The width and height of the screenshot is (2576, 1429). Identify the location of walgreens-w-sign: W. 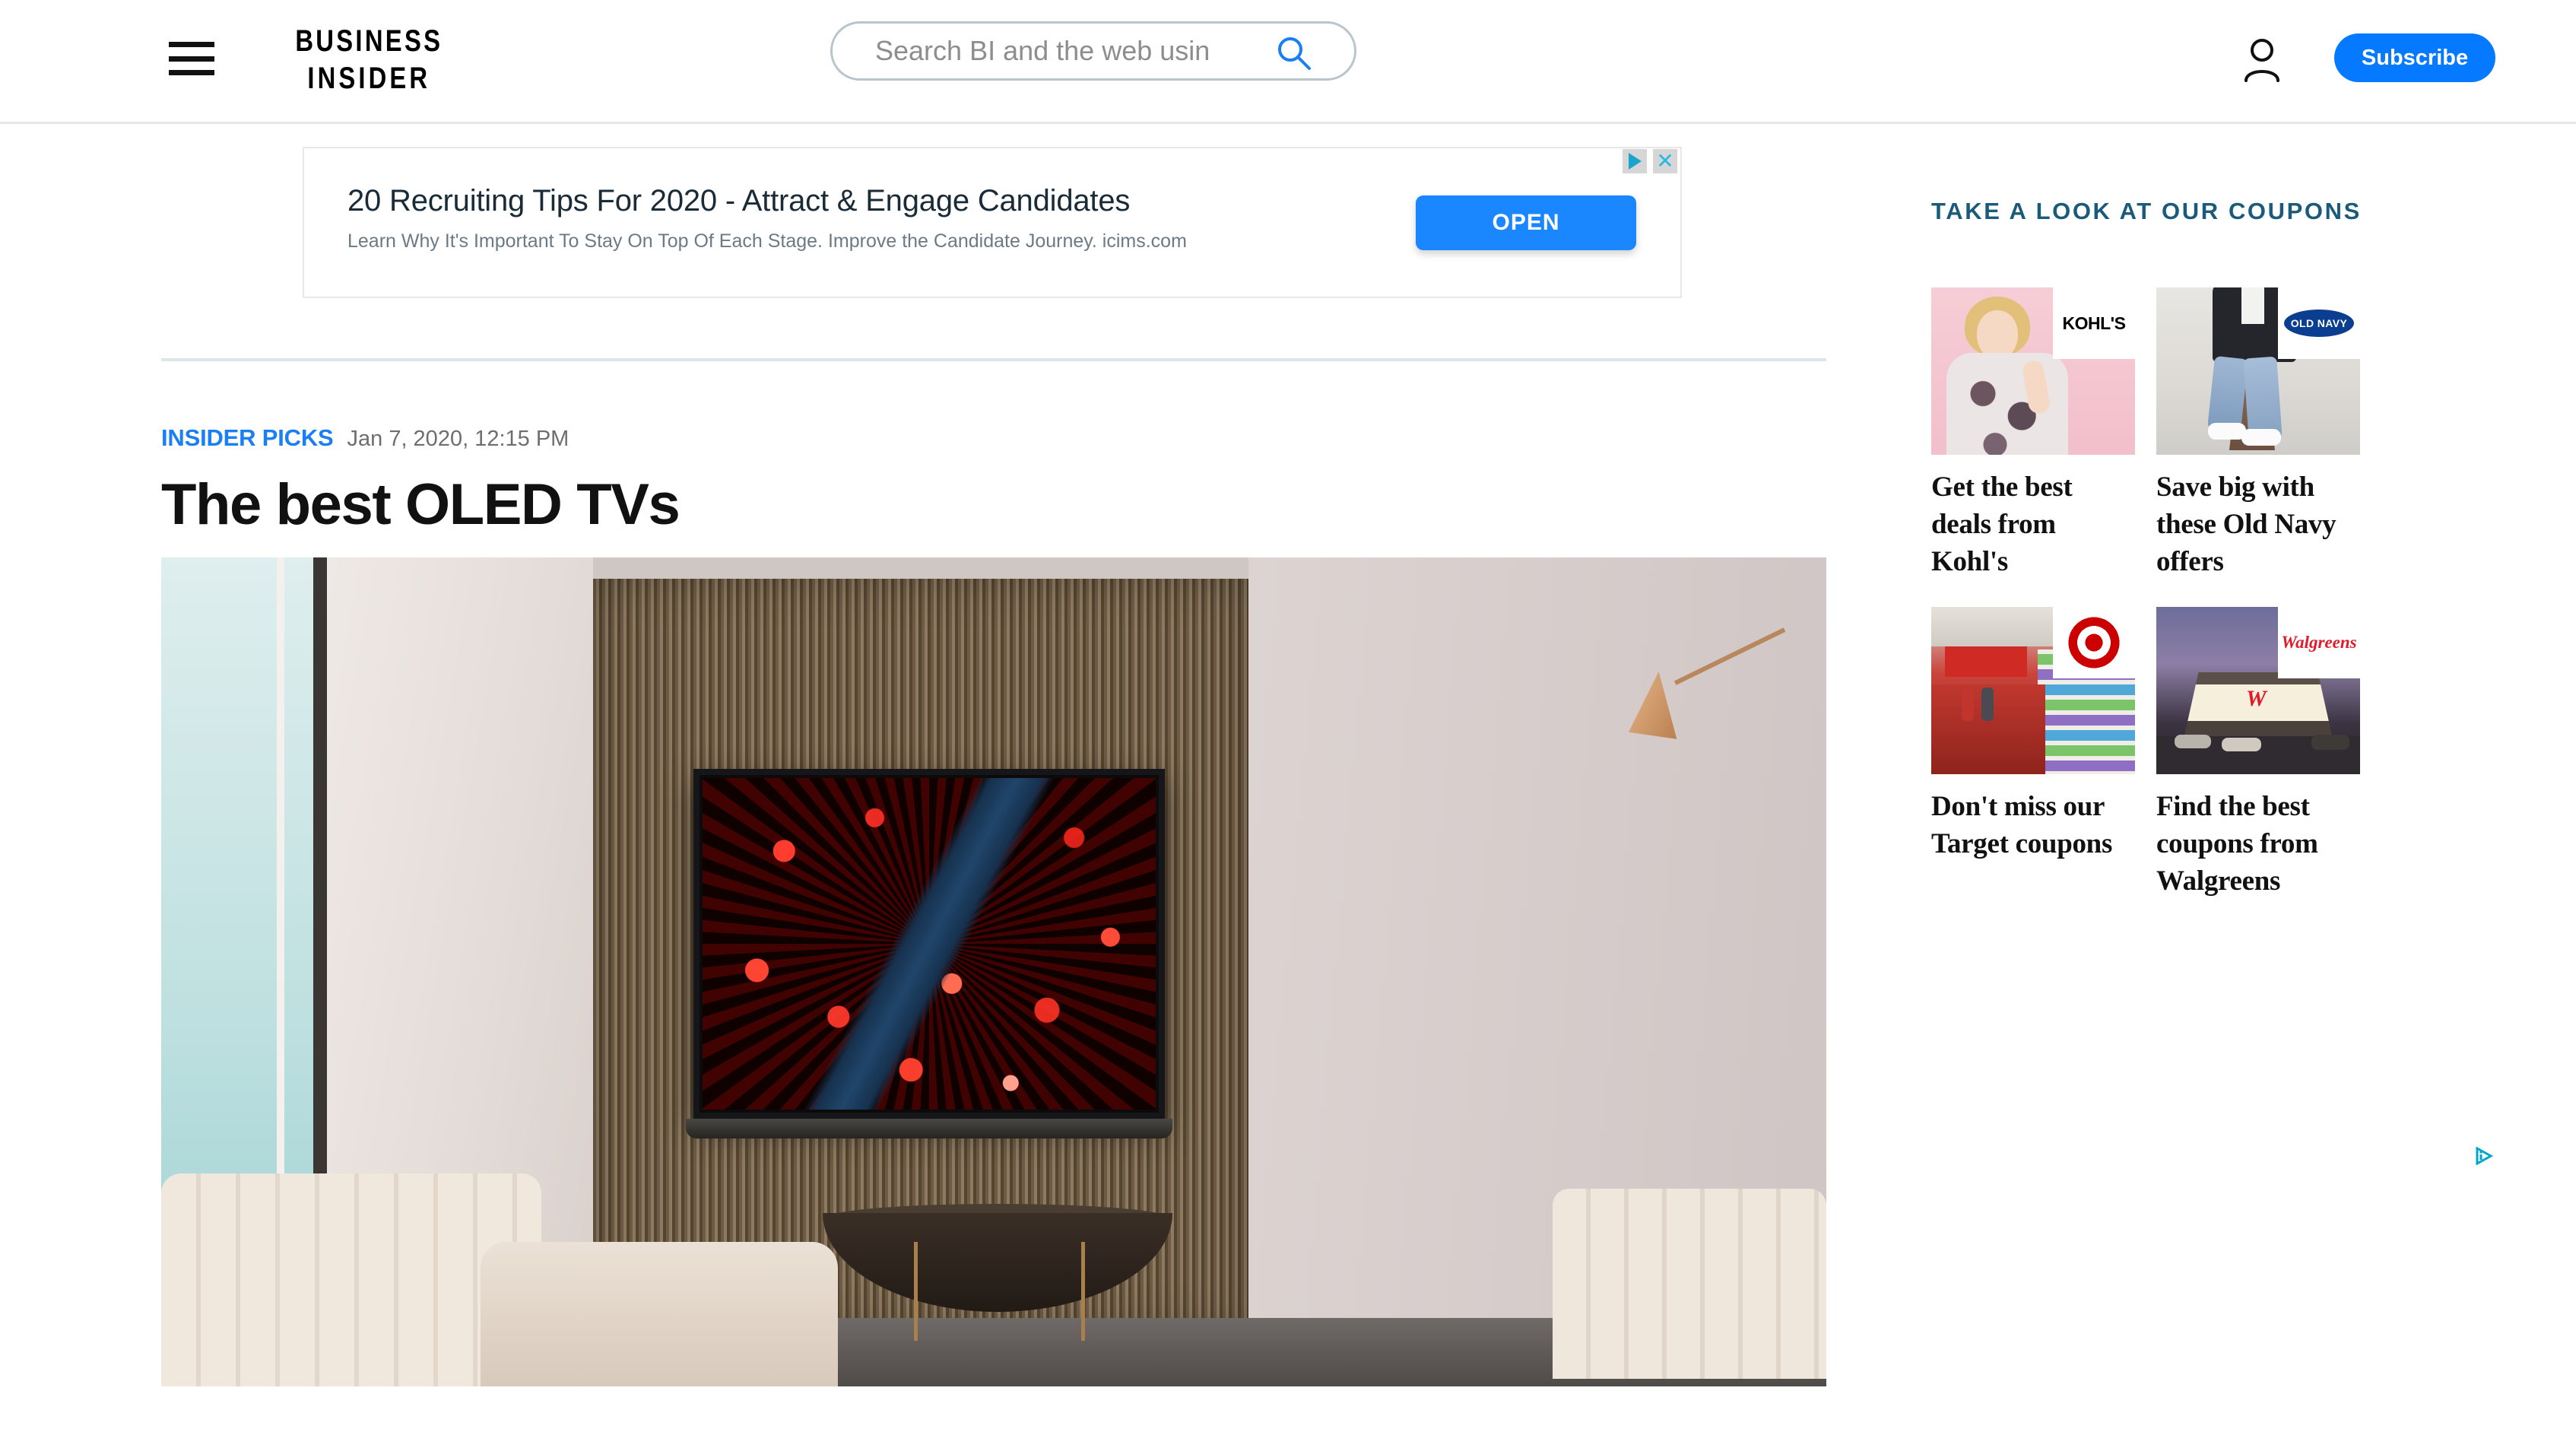
(2256, 698).